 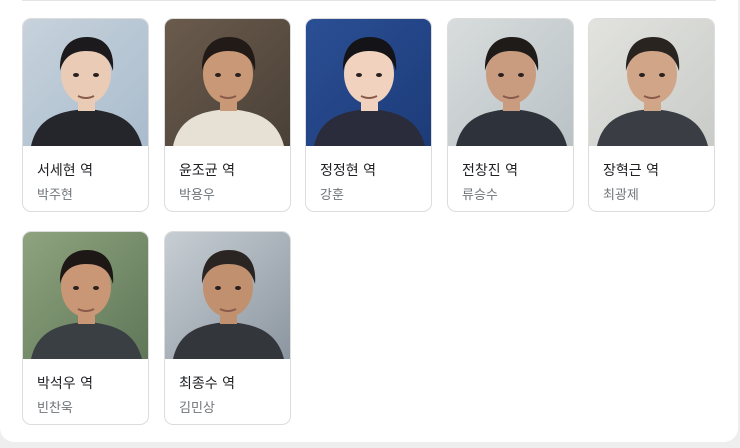 I want to click on cast-card: 서세현 역박주현, so click(x=85, y=115).